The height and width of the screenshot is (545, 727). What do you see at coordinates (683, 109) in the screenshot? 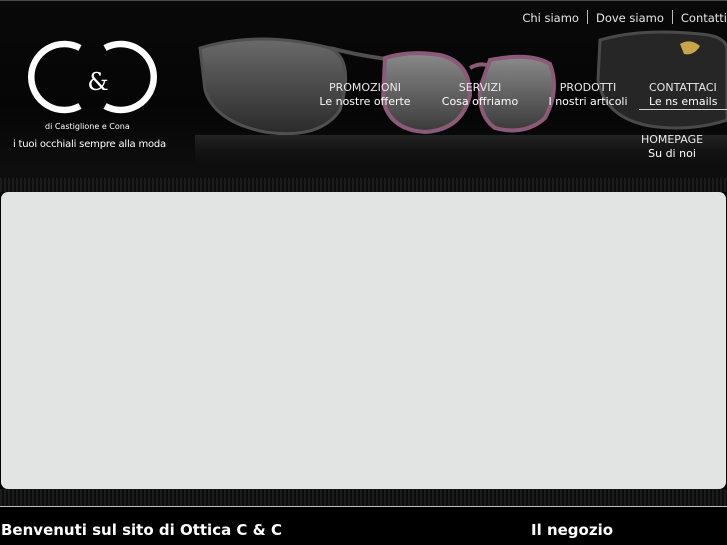
I see `nav-active-underline` at bounding box center [683, 109].